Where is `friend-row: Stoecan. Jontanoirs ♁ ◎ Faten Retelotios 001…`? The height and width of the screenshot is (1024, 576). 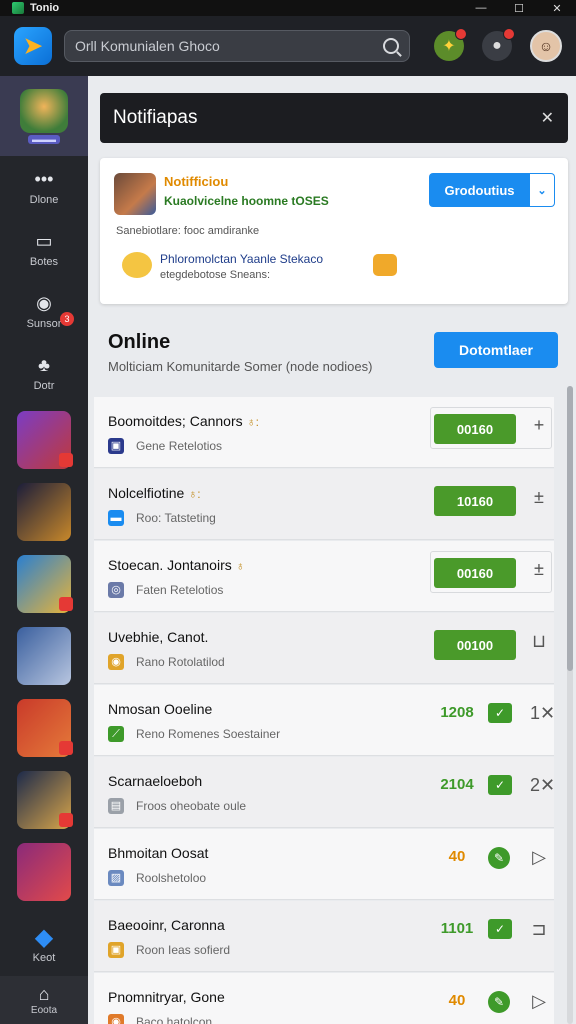
friend-row: Stoecan. Jontanoirs ♁ ◎ Faten Retelotios 001… is located at coordinates (324, 576).